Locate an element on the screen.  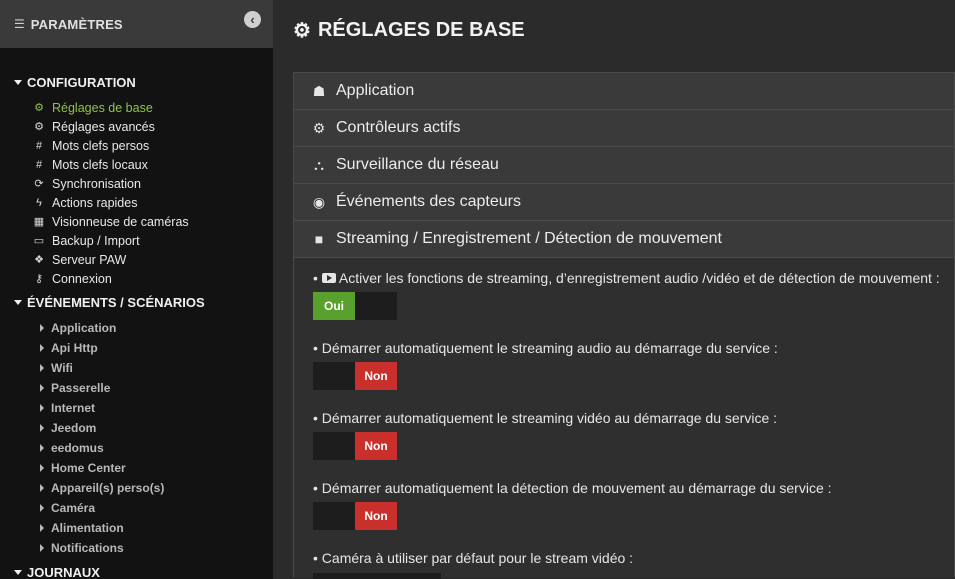
sidebar-item-connexion: ⚷ Connexion is located at coordinates (136, 278).